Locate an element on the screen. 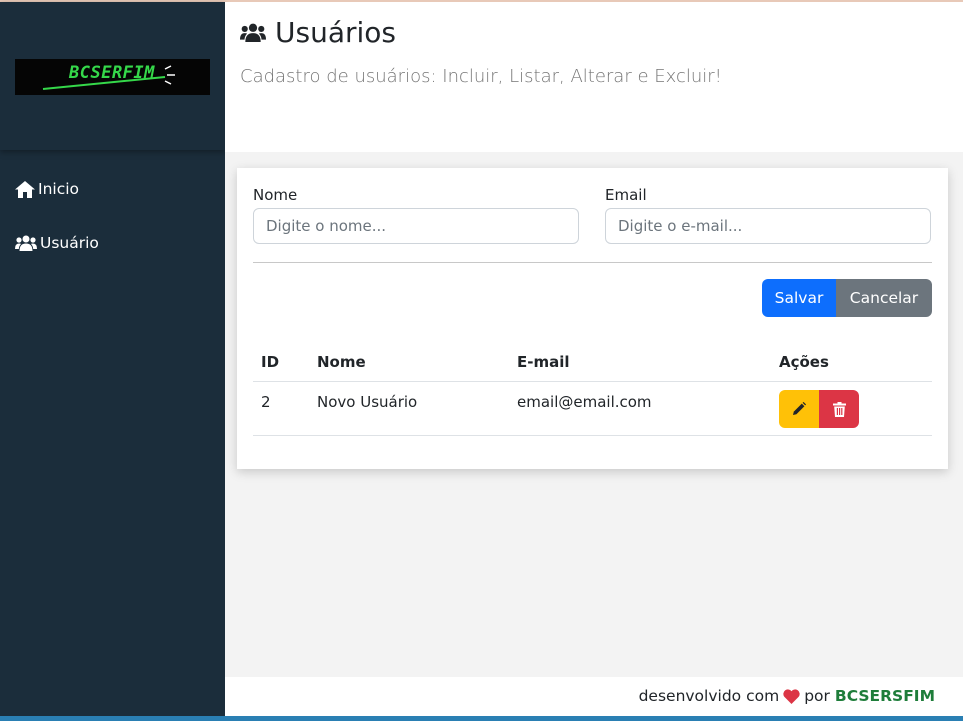 This screenshot has width=963, height=721. bottom-border is located at coordinates (481, 718).